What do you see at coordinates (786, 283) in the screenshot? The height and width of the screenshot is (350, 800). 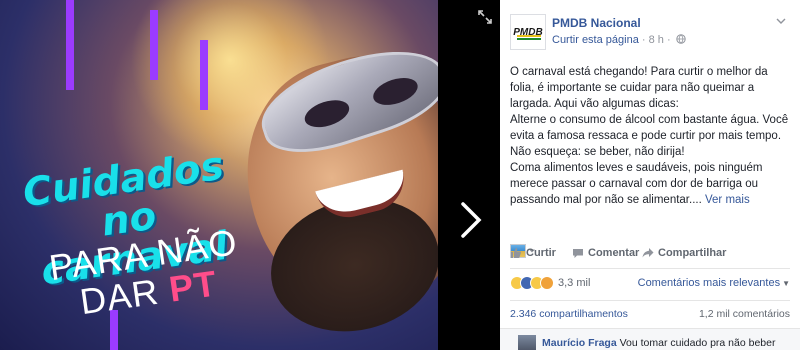 I see `caret-down-icon: ▼` at bounding box center [786, 283].